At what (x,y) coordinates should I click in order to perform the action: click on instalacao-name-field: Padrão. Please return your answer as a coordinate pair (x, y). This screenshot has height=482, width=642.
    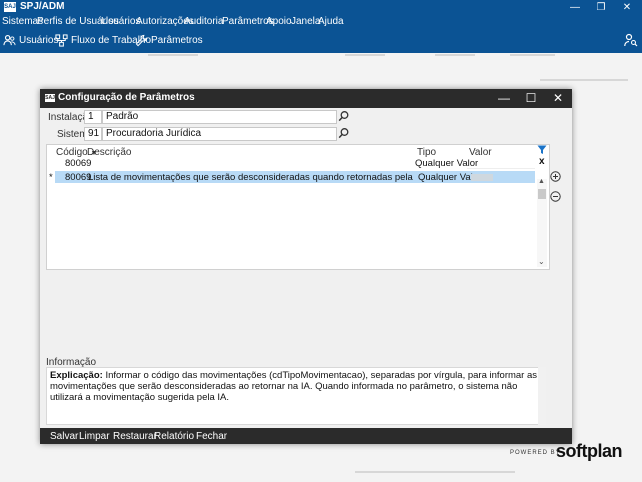
    Looking at the image, I should click on (219, 117).